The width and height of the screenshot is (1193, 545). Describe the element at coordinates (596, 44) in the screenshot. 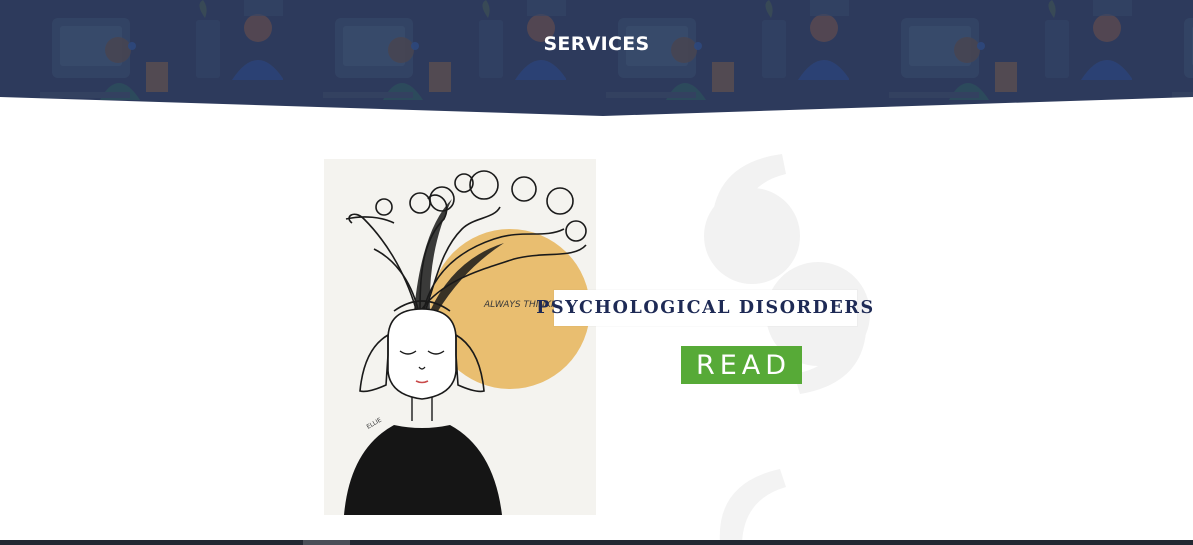

I see `page-title: SERVICES` at that location.